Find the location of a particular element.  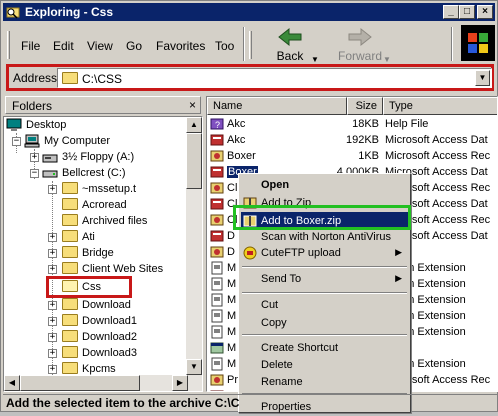

minimize-button: _ is located at coordinates (451, 12).